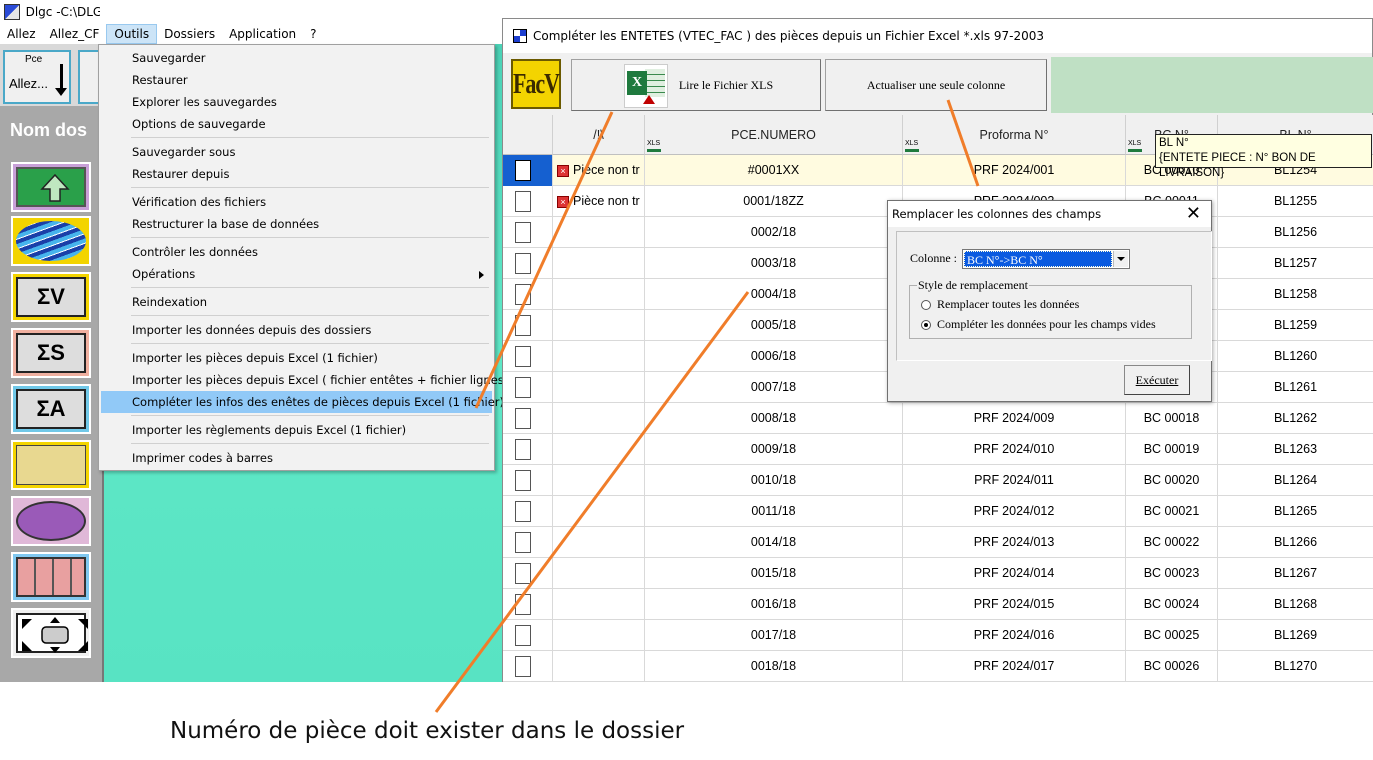 The width and height of the screenshot is (1373, 760). I want to click on close-icon: ✕, so click(1193, 214).